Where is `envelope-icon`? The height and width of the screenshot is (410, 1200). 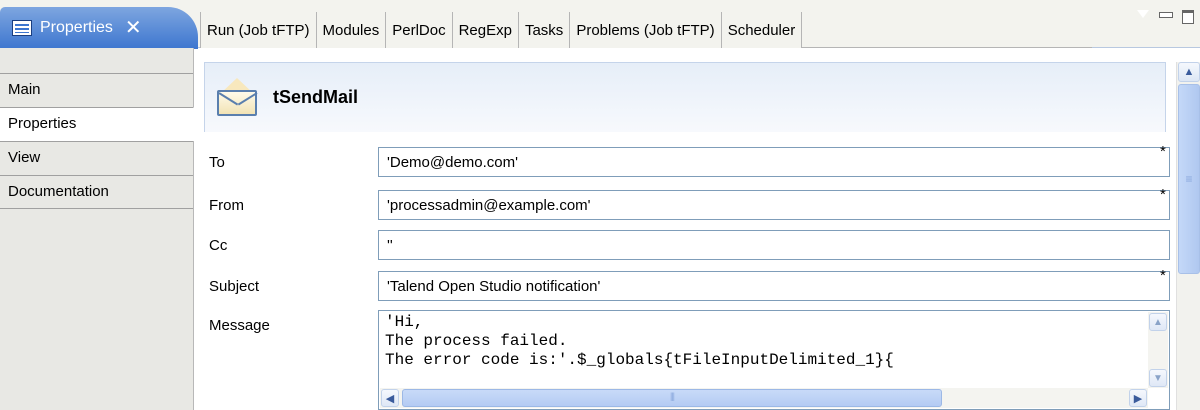
envelope-icon is located at coordinates (238, 97).